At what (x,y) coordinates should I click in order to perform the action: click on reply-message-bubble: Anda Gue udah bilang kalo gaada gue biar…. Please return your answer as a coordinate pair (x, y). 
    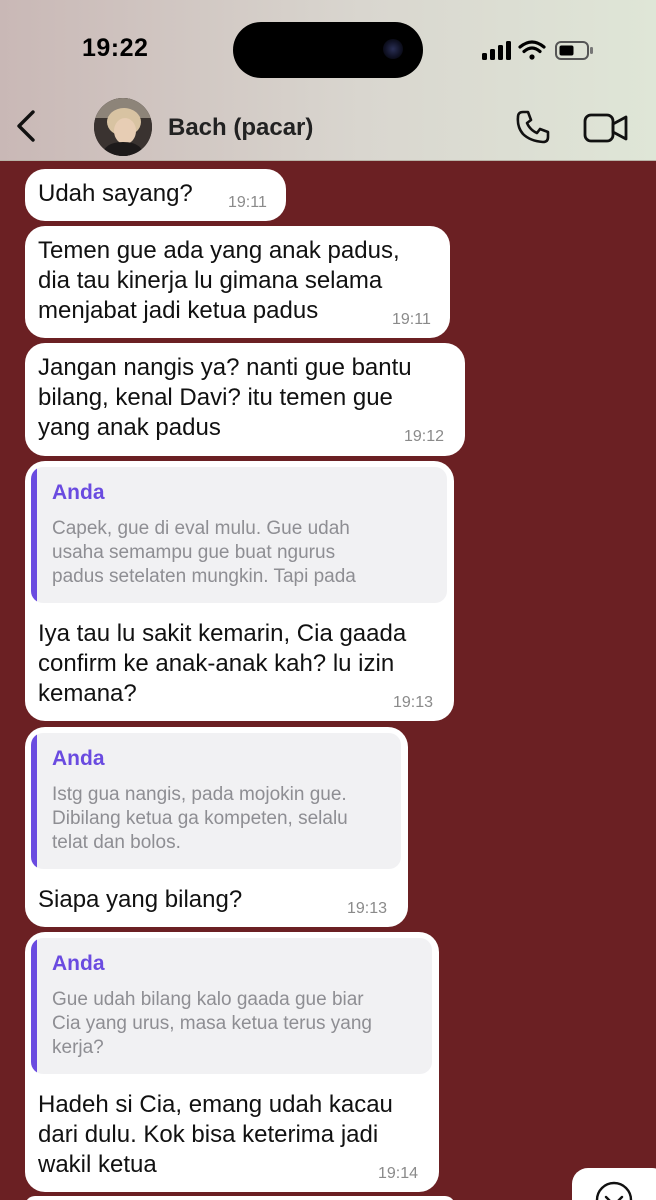
    Looking at the image, I should click on (232, 1062).